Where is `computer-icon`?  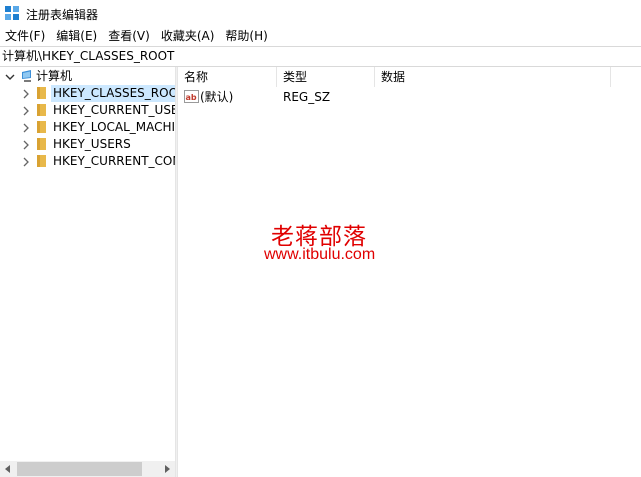
computer-icon is located at coordinates (26, 76).